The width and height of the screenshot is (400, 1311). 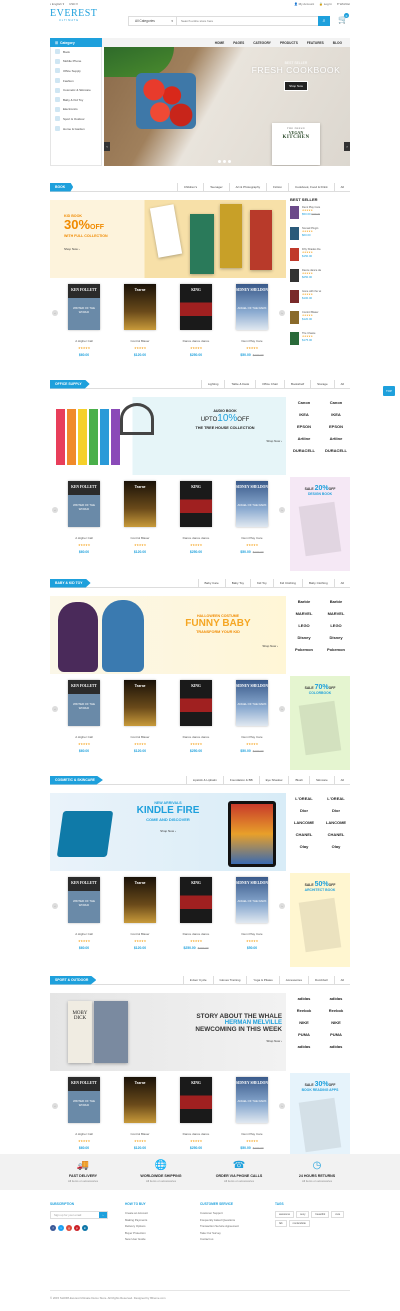 I want to click on promo-banner: SALE 70%OFF COLORBOOK, so click(x=320, y=723).